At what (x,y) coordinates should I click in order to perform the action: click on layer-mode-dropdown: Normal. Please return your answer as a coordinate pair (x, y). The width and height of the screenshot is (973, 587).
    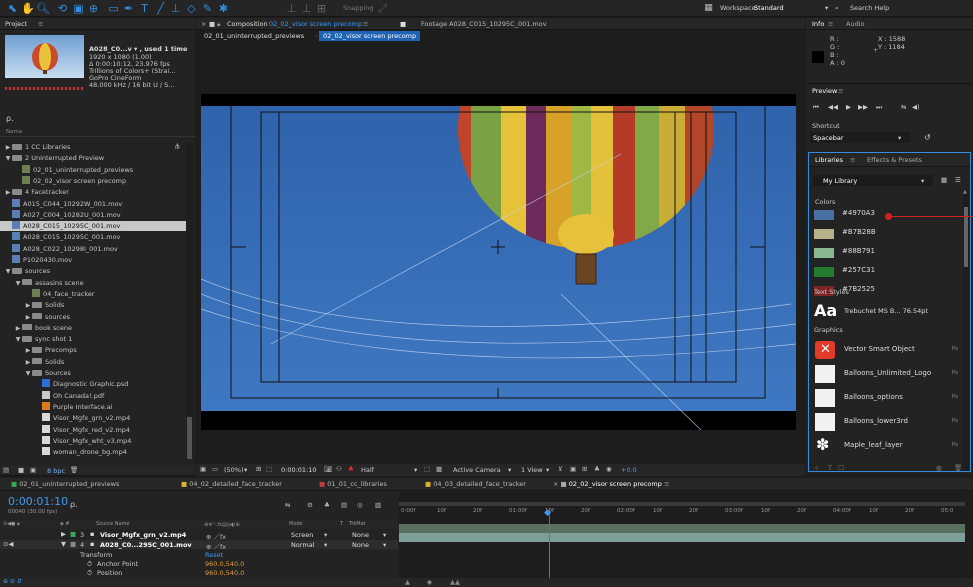
    Looking at the image, I should click on (303, 545).